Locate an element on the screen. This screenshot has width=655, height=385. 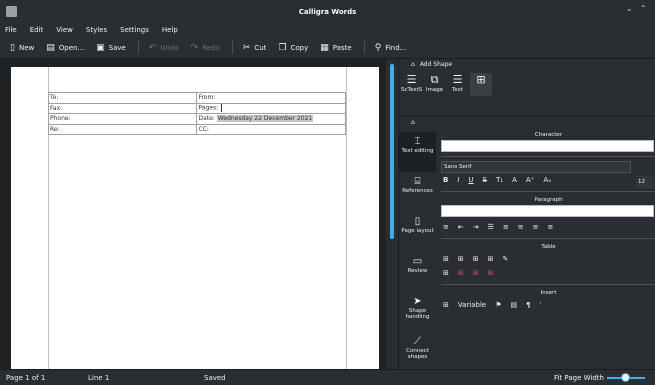
pointer-icon: ➤ is located at coordinates (417, 301).